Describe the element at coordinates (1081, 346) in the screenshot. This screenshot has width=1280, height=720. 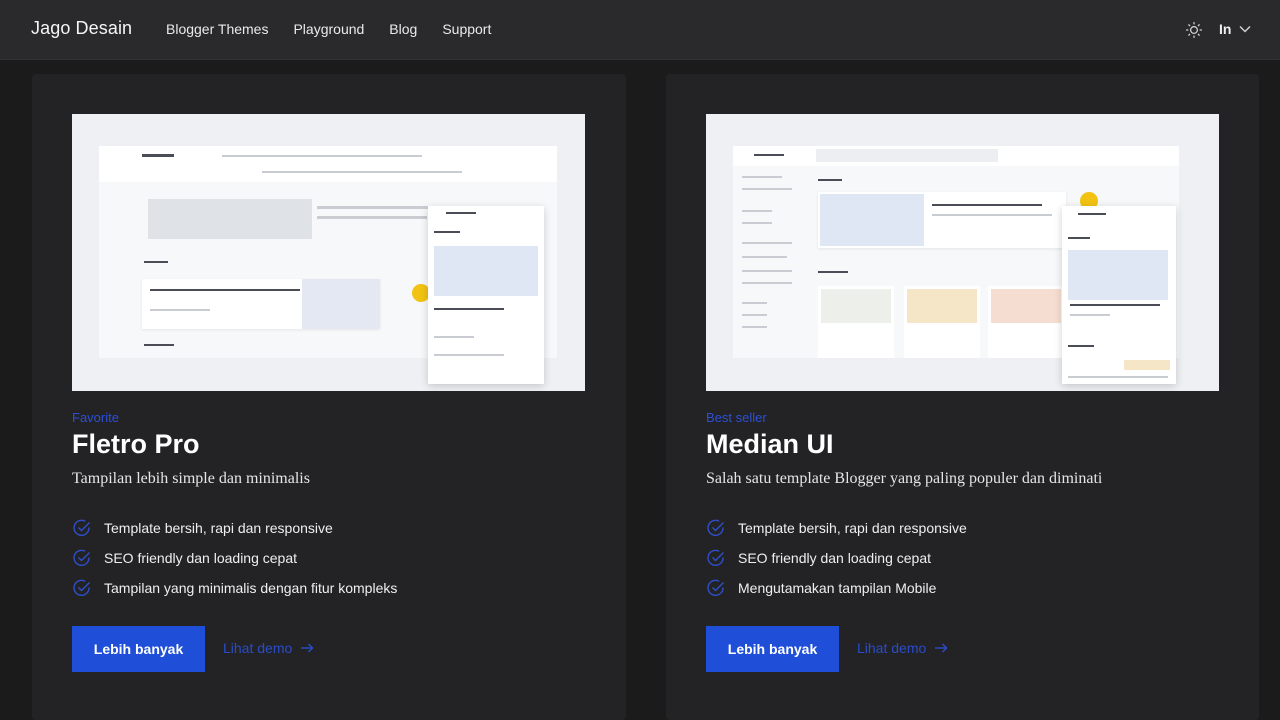
I see `mobile-mockup-section` at that location.